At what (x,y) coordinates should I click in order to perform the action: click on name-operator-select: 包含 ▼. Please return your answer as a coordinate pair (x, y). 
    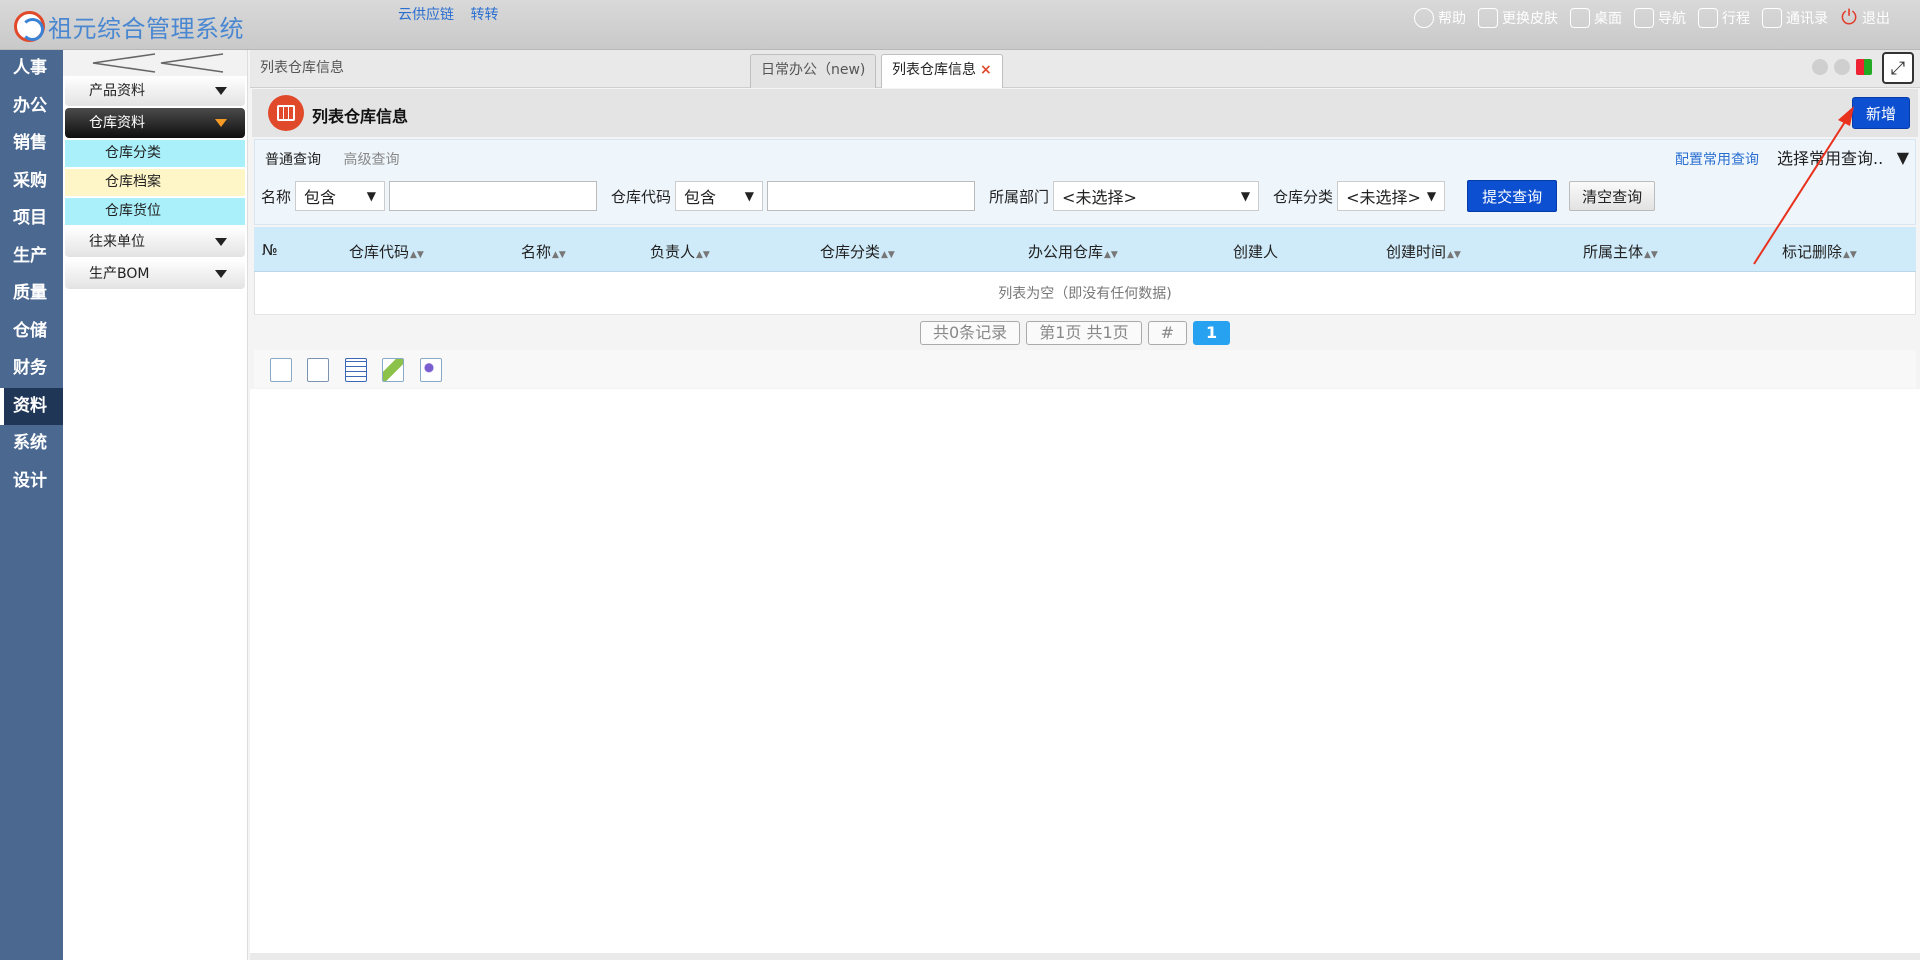
    Looking at the image, I should click on (340, 196).